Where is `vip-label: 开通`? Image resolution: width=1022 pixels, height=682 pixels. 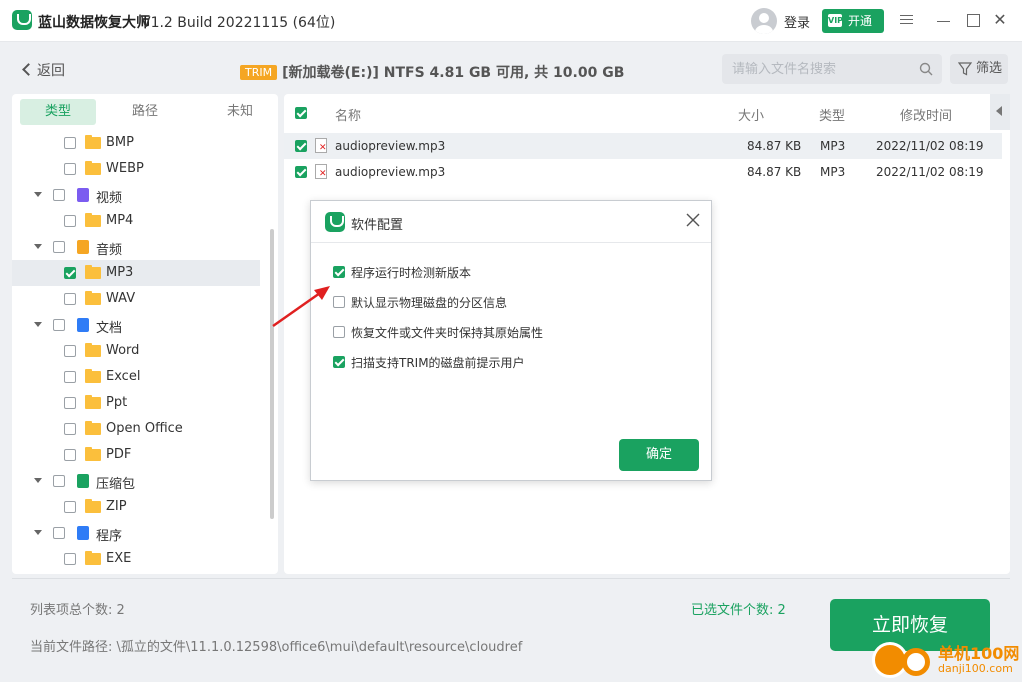 vip-label: 开通 is located at coordinates (860, 21).